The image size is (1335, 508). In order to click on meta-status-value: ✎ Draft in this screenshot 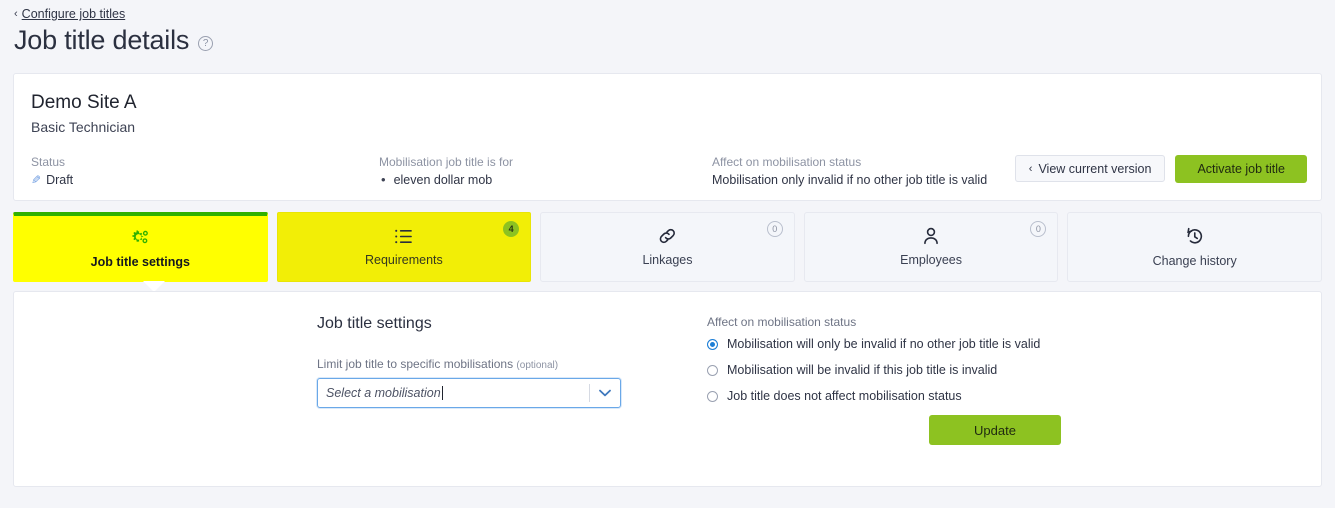, I will do `click(205, 180)`.